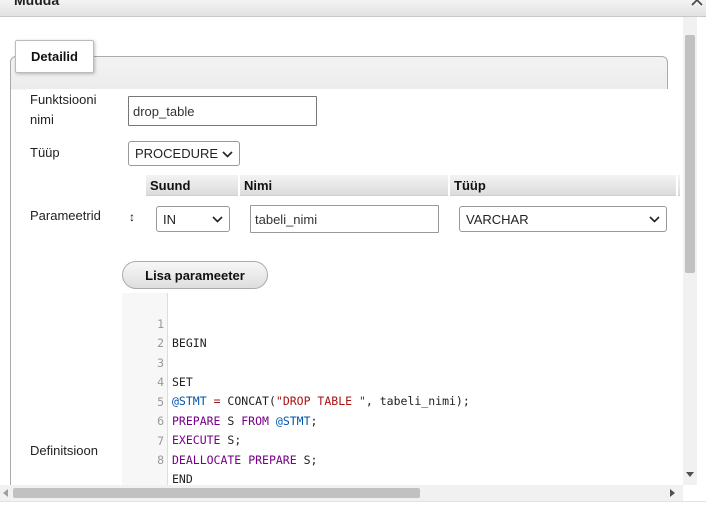  I want to click on code-line: 6 EXECUTE S;, so click(181, 420).